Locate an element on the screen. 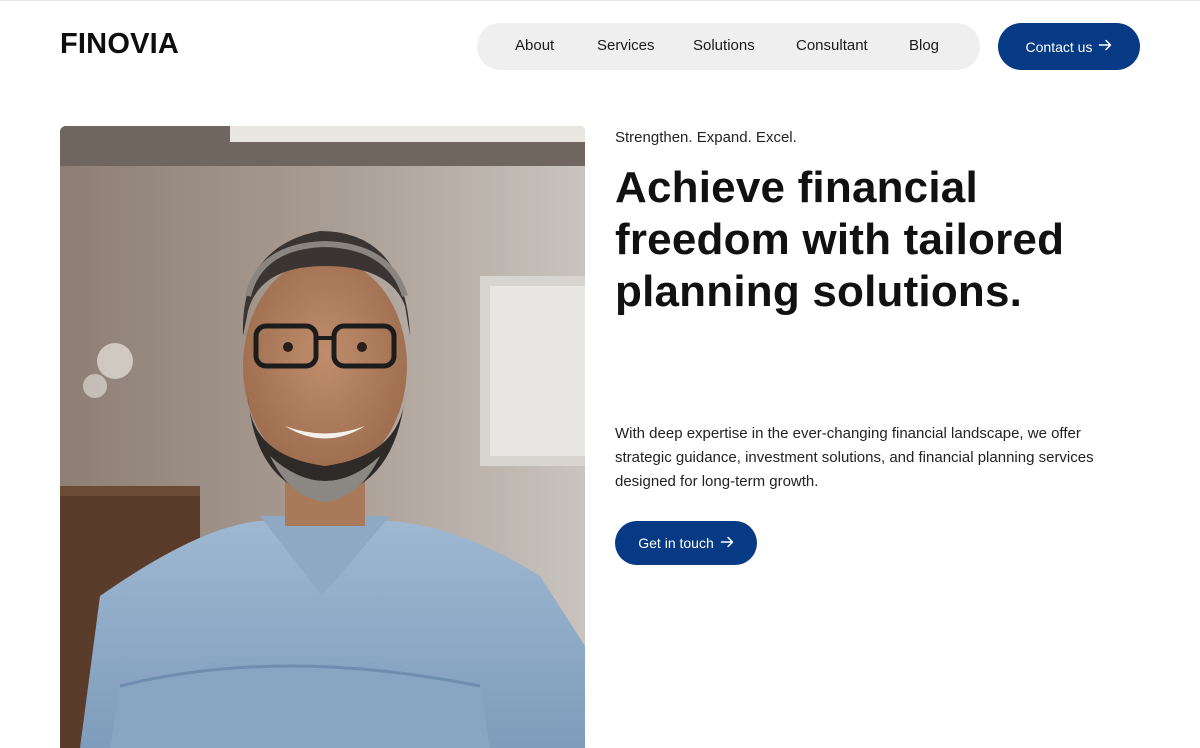 The height and width of the screenshot is (748, 1200). nav-item-solutions: Solutions is located at coordinates (724, 45).